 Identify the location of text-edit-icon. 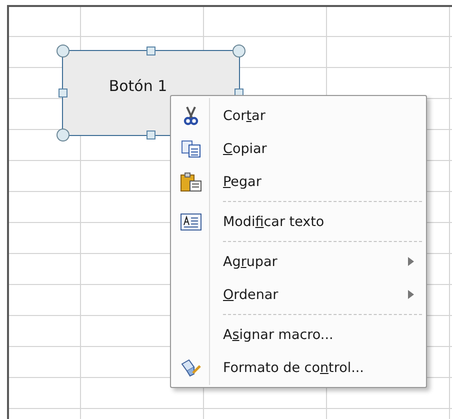
(191, 221).